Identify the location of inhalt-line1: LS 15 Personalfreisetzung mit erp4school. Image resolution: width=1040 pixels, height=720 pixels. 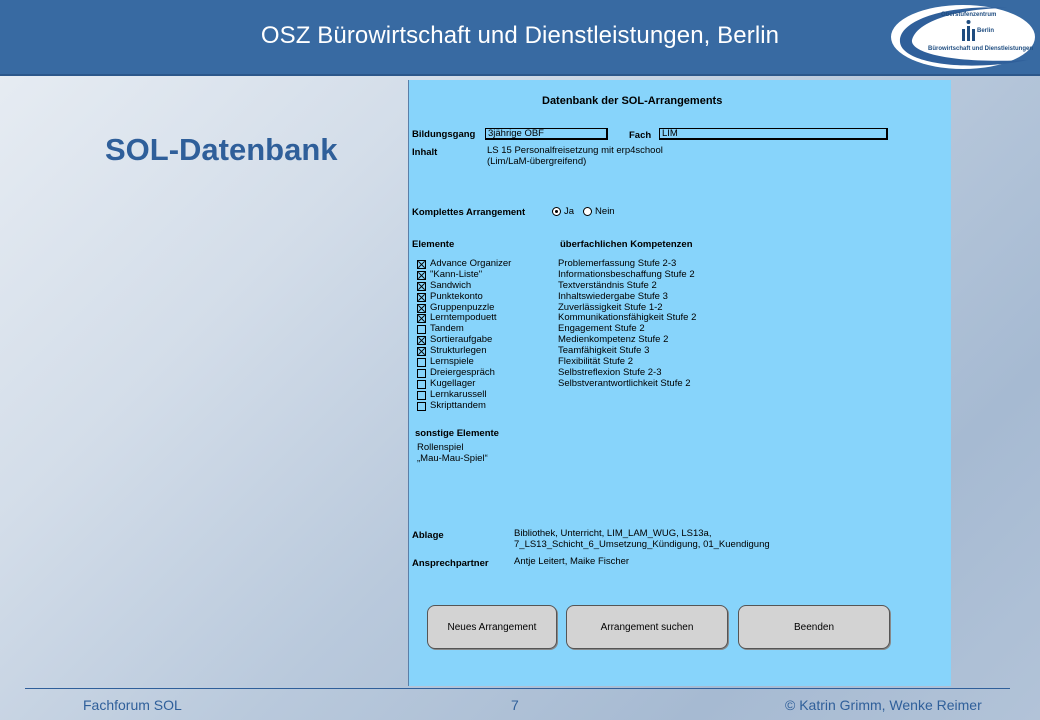
(575, 150).